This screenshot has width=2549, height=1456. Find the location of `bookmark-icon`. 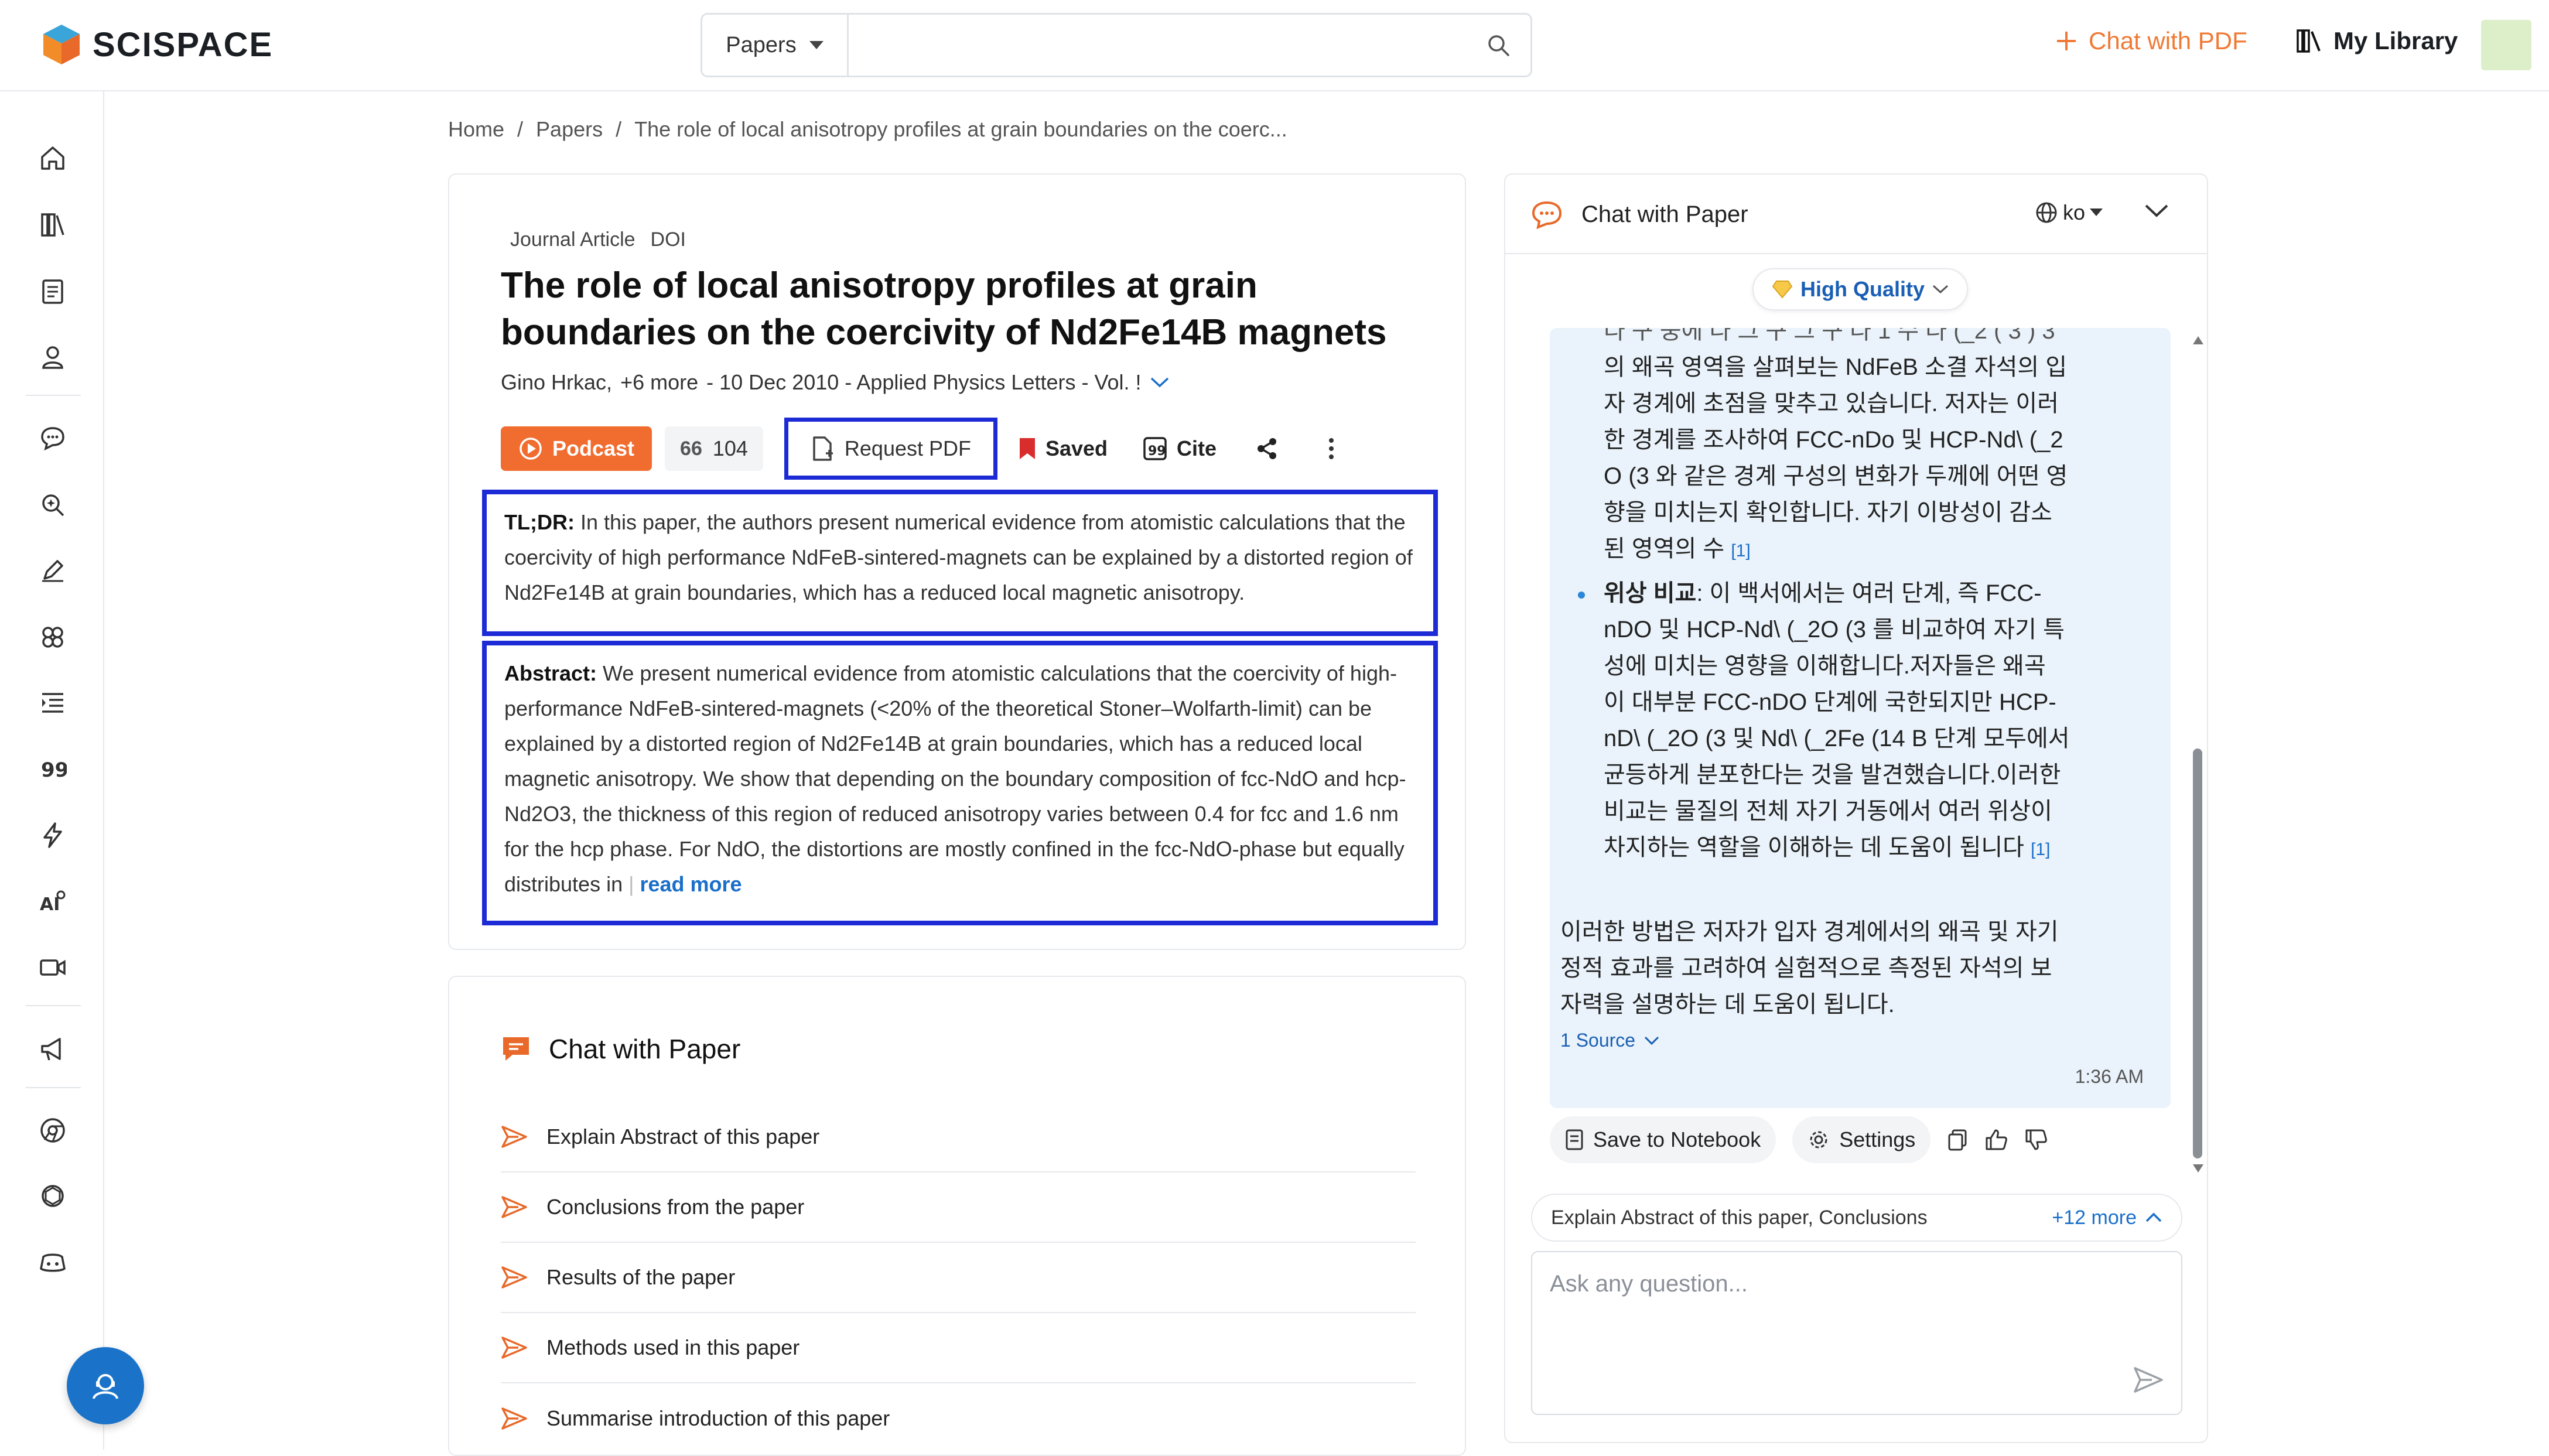

bookmark-icon is located at coordinates (1027, 448).